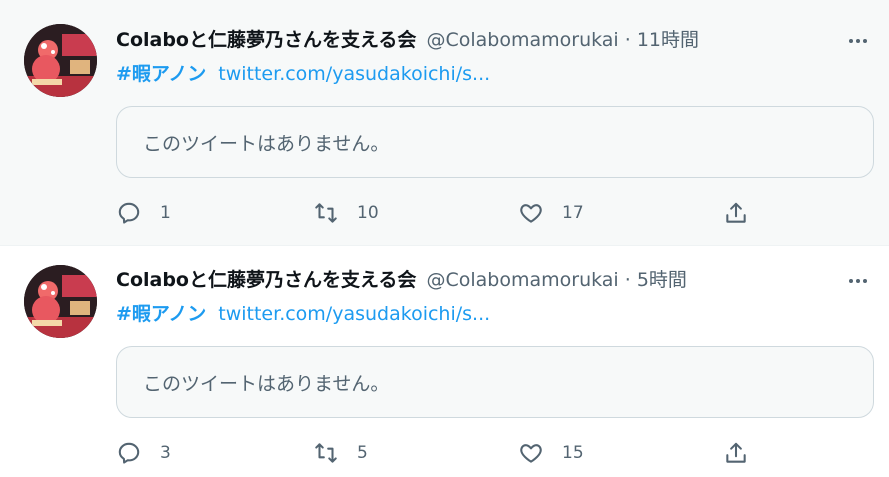  Describe the element at coordinates (368, 213) in the screenshot. I see `retweet-count: 10` at that location.